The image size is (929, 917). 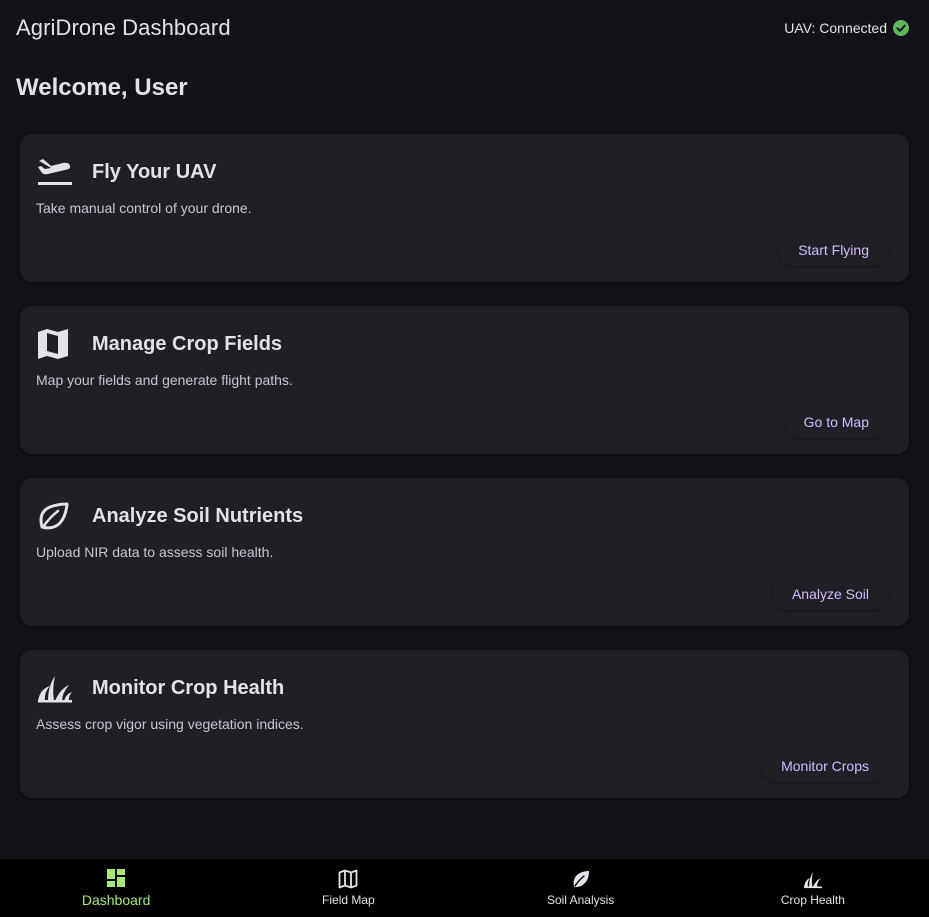 I want to click on nav-label: Dashboard, so click(x=116, y=900).